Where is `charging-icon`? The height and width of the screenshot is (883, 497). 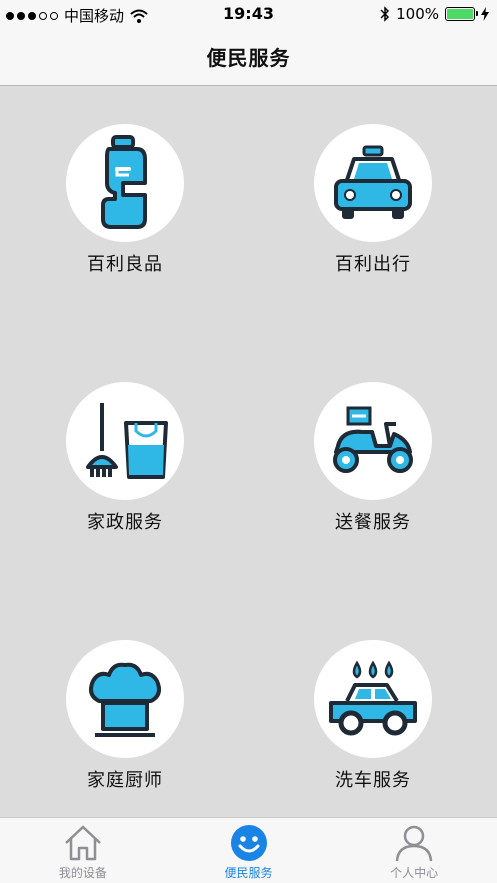
charging-icon is located at coordinates (485, 14).